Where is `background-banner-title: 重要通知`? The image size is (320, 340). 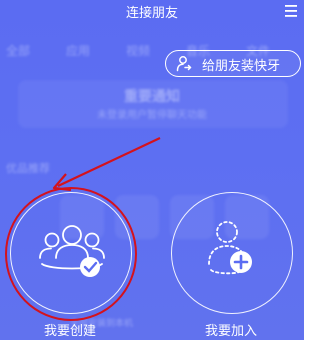 background-banner-title: 重要通知 is located at coordinates (152, 97).